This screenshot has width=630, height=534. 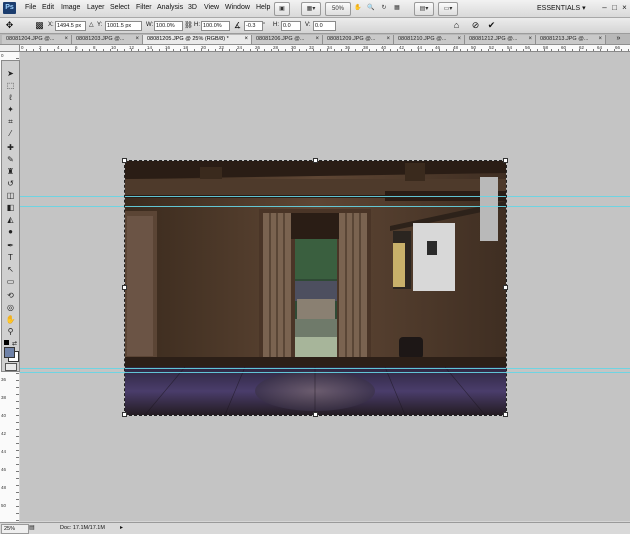 What do you see at coordinates (10, 258) in the screenshot?
I see `type-tool-icon: T` at bounding box center [10, 258].